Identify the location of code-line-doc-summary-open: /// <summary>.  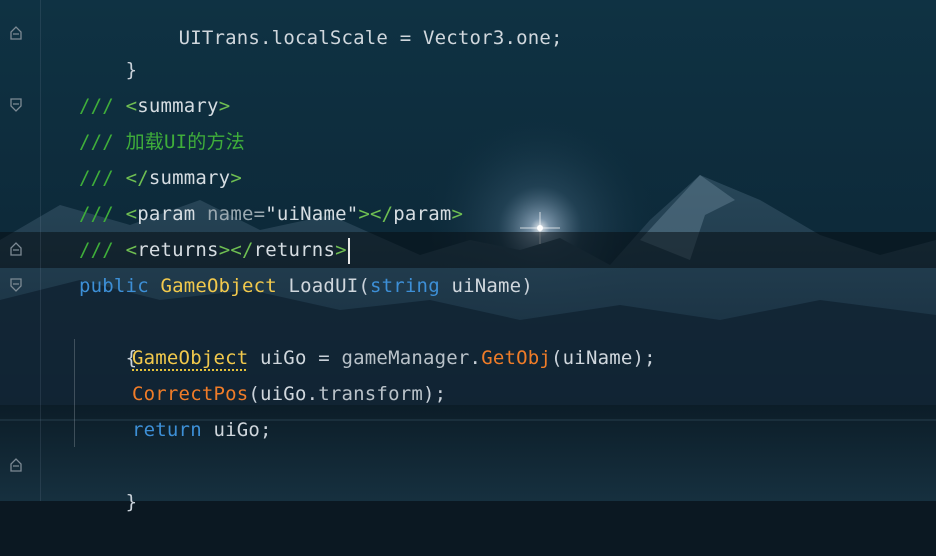
(154, 106).